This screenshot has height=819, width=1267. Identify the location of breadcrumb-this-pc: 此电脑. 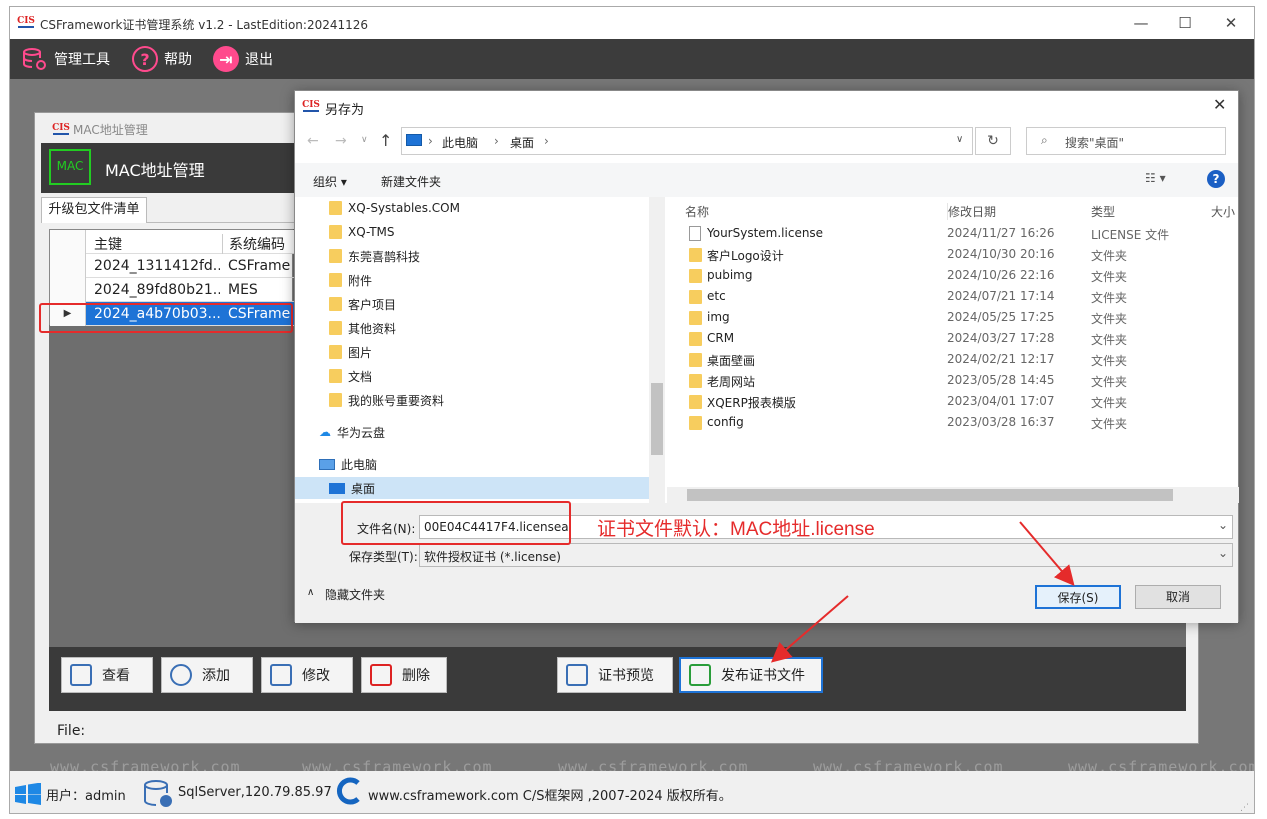
(460, 142).